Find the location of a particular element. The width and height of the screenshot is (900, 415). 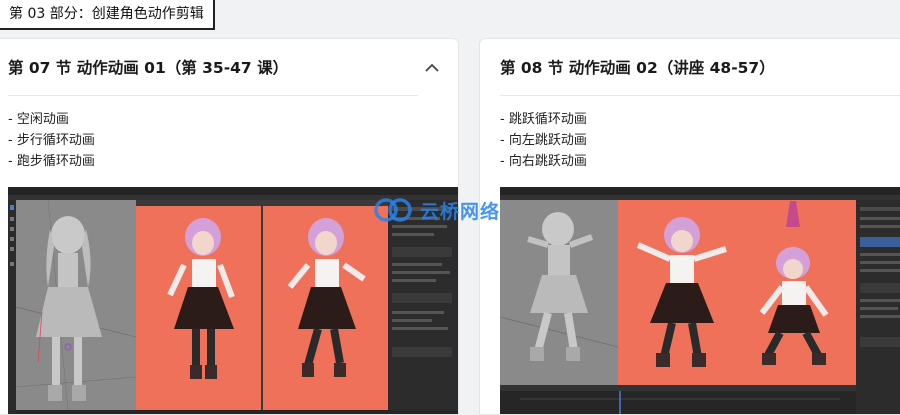

card-title: 第 07 节 动作动画 01（第 35-47 课） is located at coordinates (148, 67).